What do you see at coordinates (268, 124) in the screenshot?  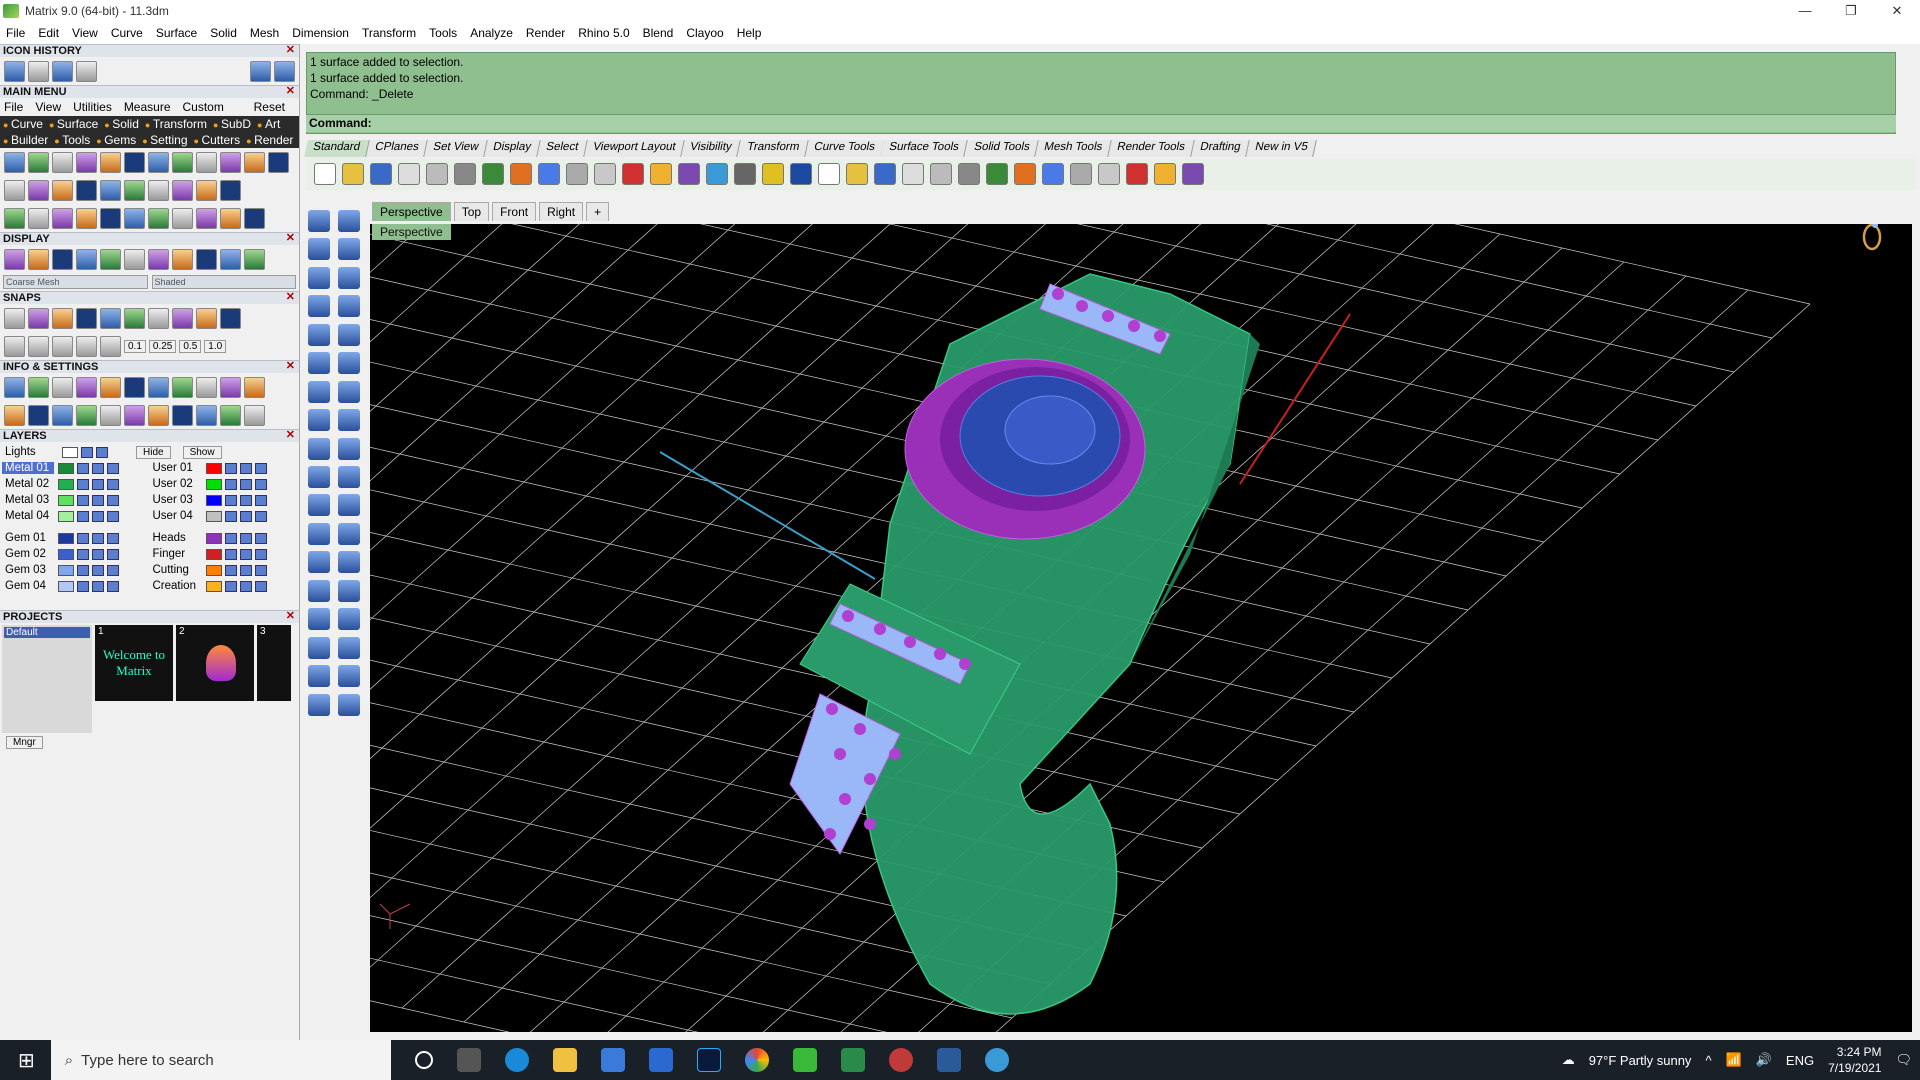 I see `category-art: Art` at bounding box center [268, 124].